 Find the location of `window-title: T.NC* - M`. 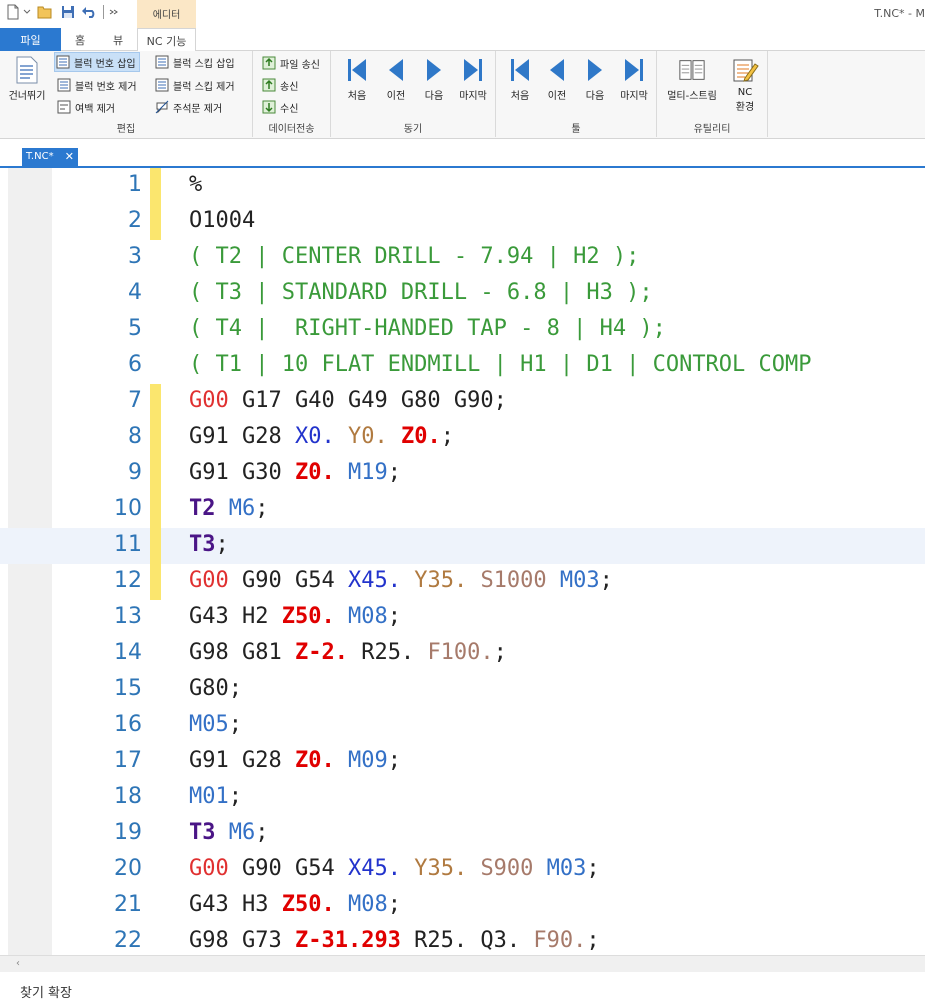

window-title: T.NC* - M is located at coordinates (899, 13).